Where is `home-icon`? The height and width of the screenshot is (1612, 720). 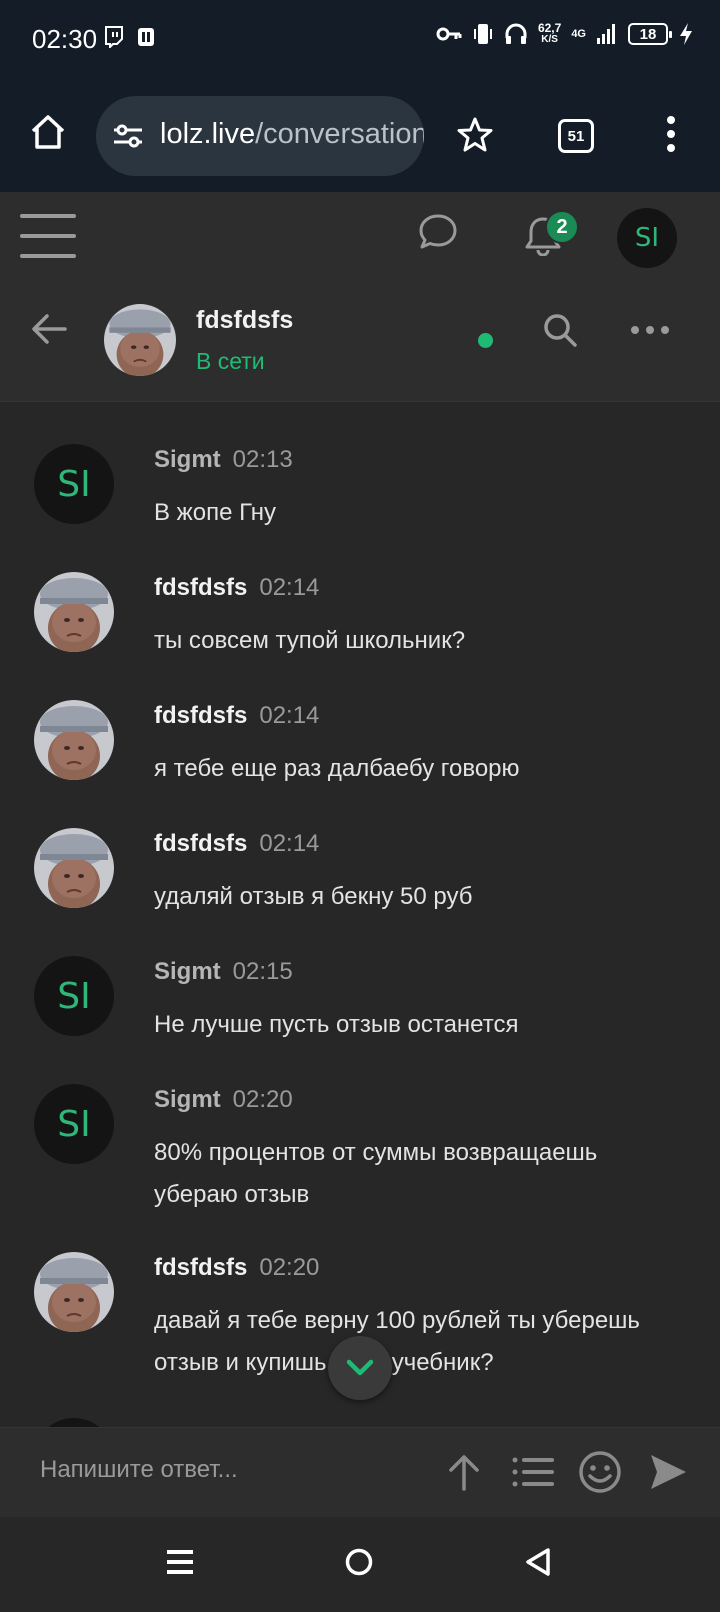
home-icon is located at coordinates (48, 132).